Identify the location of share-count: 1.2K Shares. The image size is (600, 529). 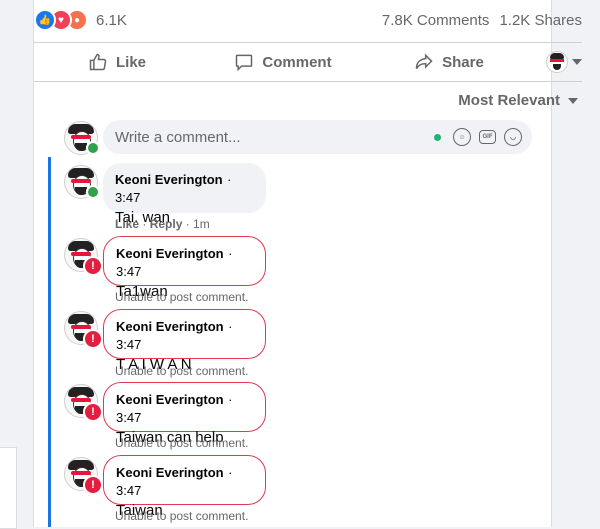
(540, 20).